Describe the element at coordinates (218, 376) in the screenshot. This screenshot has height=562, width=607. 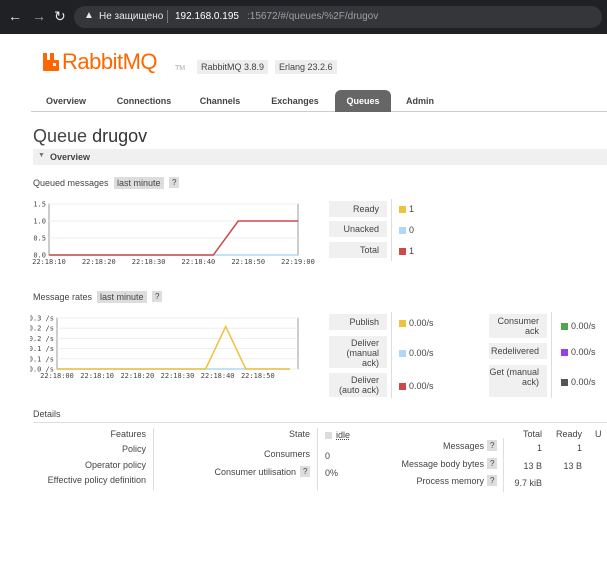
I see `x-tick-label: 22:18:40` at that location.